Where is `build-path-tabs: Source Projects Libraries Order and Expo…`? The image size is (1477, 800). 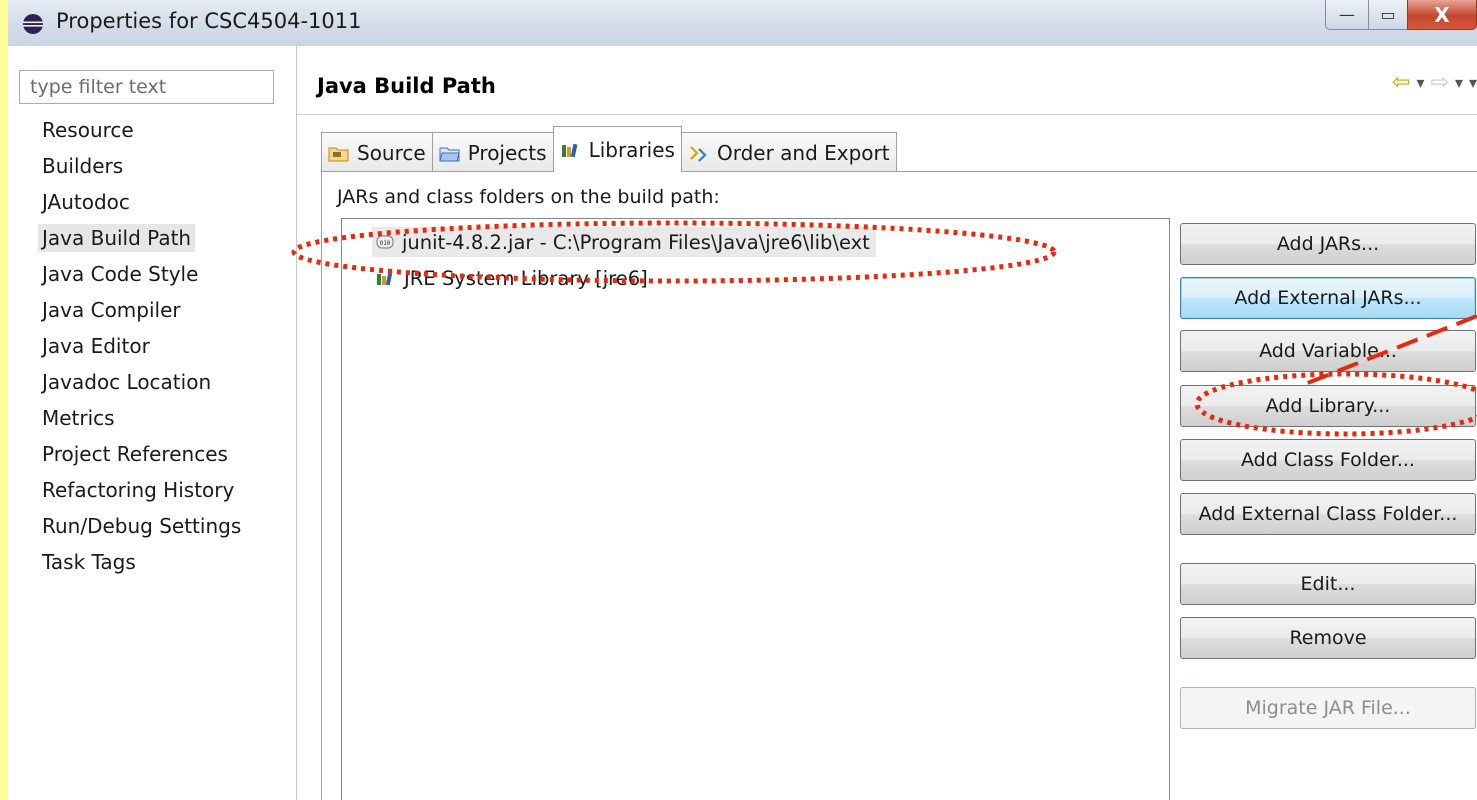
build-path-tabs: Source Projects Libraries Order and Expo… is located at coordinates (609, 149).